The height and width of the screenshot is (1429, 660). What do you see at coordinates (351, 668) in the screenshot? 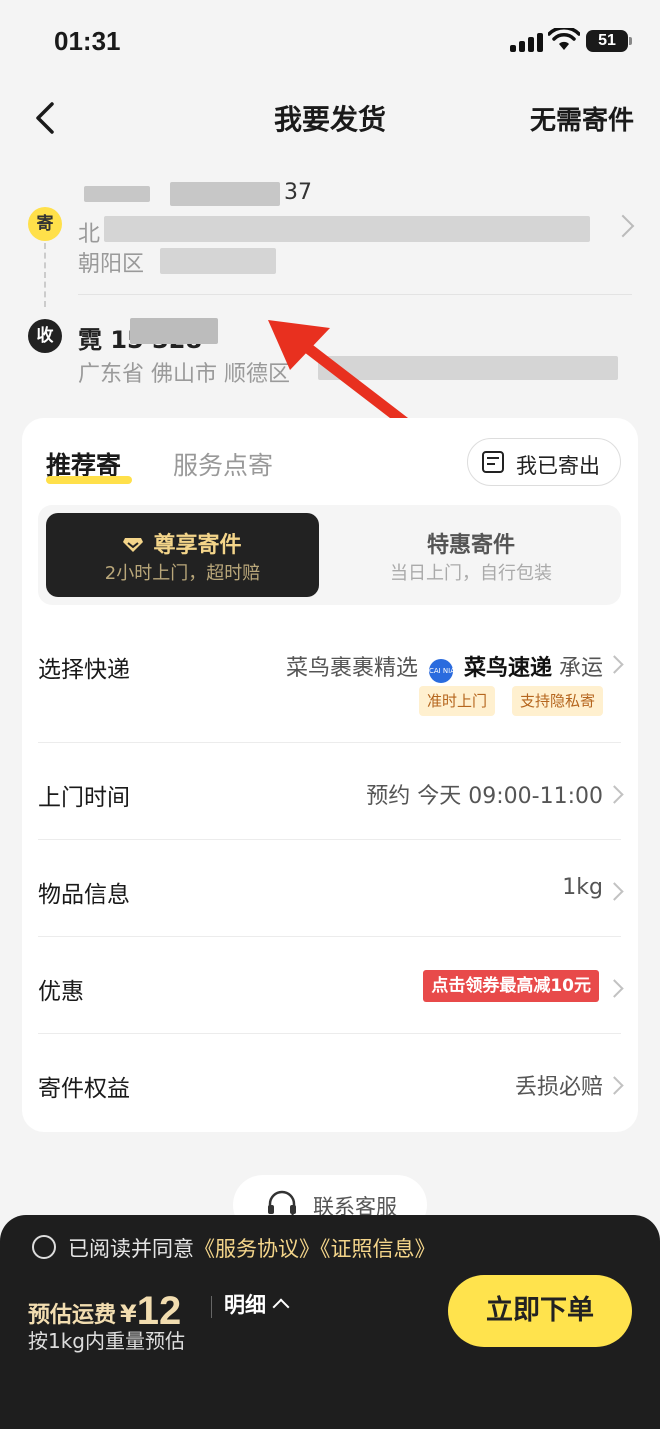
I see `courier-prefix: 菜鸟裹裹精选` at bounding box center [351, 668].